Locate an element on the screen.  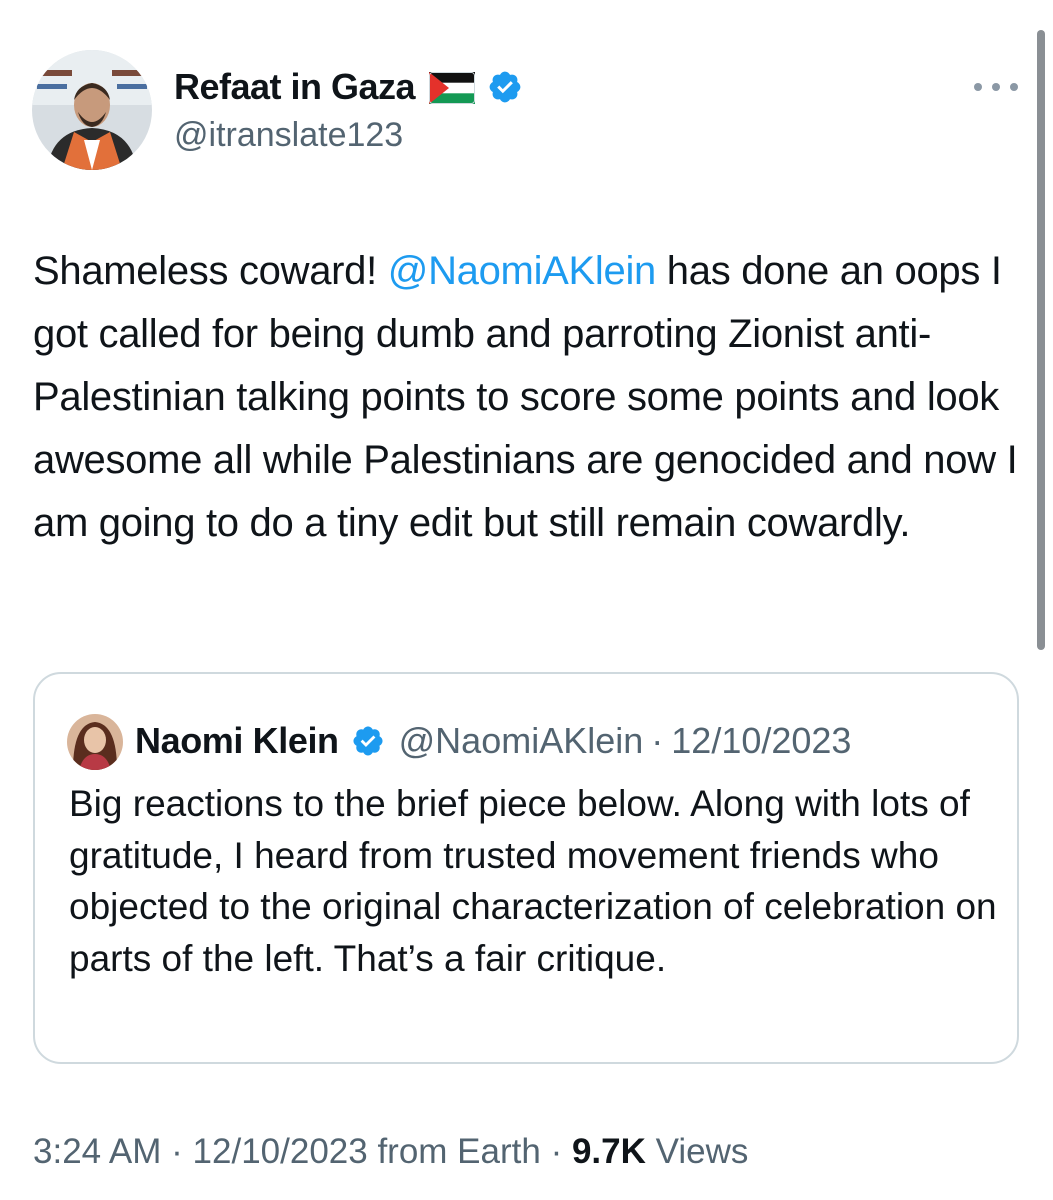
palestine-flag-icon is located at coordinates (452, 87).